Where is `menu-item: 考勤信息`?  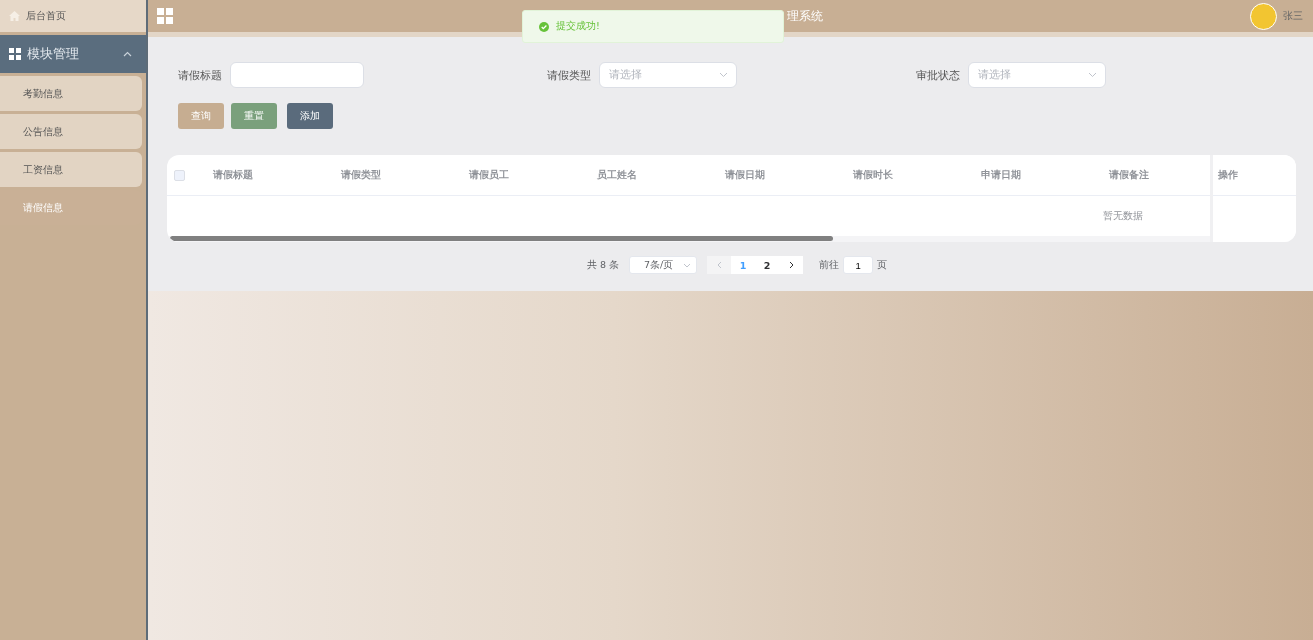
menu-item: 考勤信息 is located at coordinates (71, 93).